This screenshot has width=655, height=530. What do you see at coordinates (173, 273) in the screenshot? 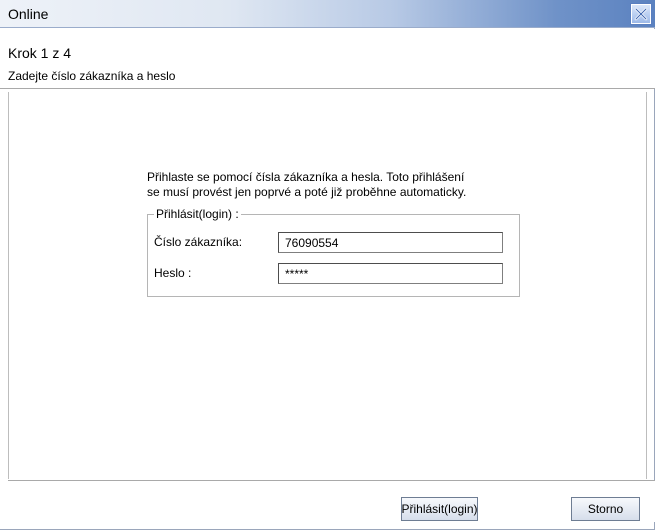
I see `password-label: Heslo :` at bounding box center [173, 273].